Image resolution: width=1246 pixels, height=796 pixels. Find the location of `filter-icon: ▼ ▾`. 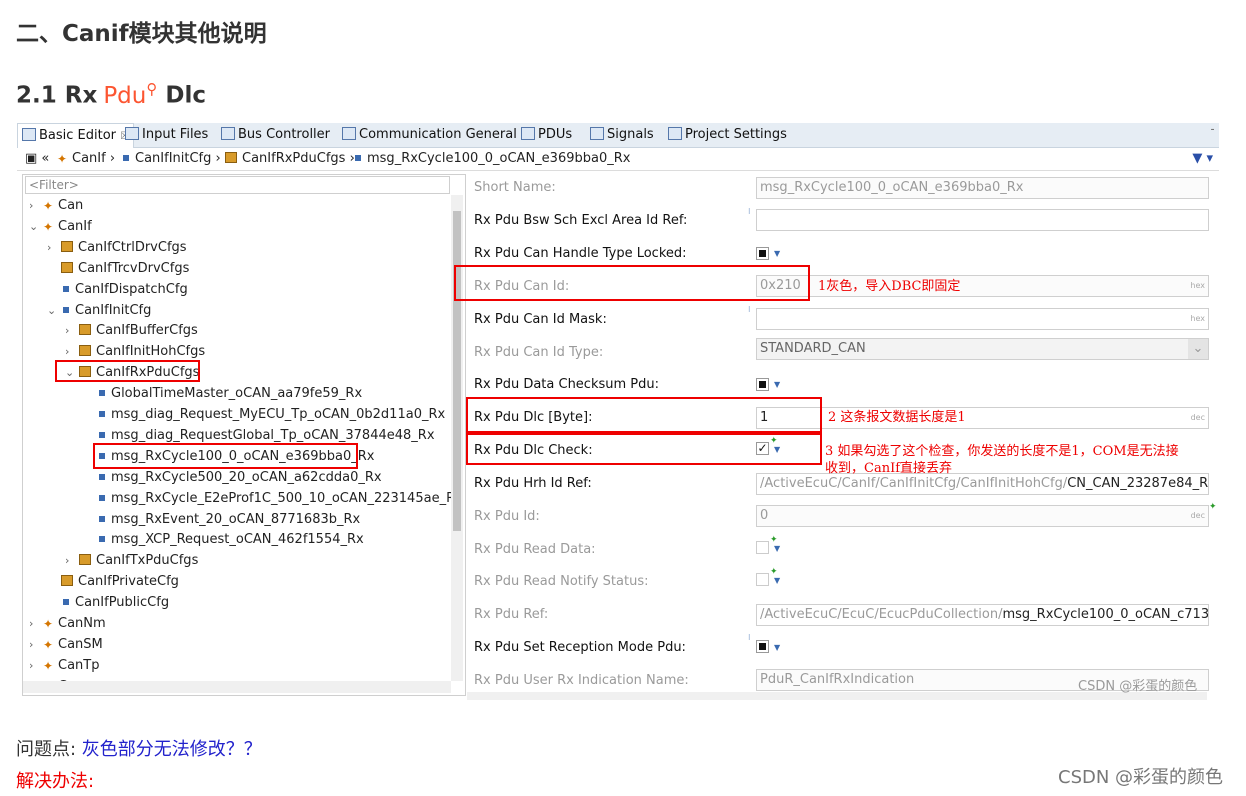

filter-icon: ▼ ▾ is located at coordinates (1202, 159).